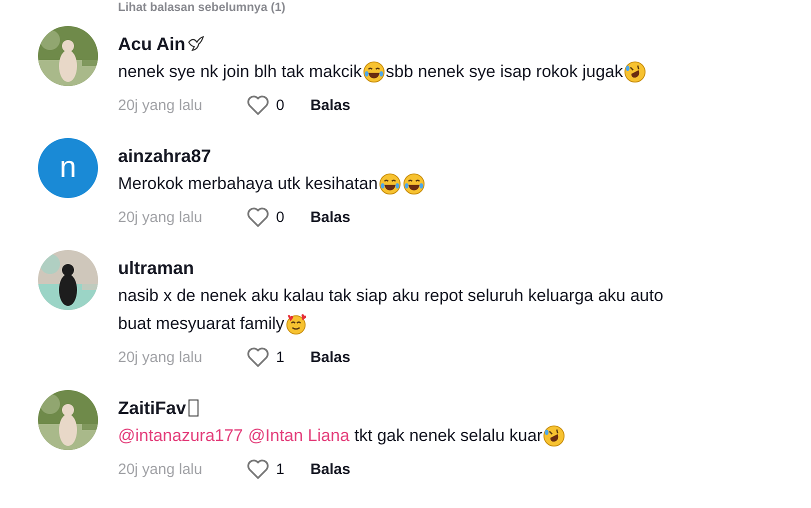 Image resolution: width=811 pixels, height=508 pixels. What do you see at coordinates (165, 156) in the screenshot?
I see `username: ainzahra87` at bounding box center [165, 156].